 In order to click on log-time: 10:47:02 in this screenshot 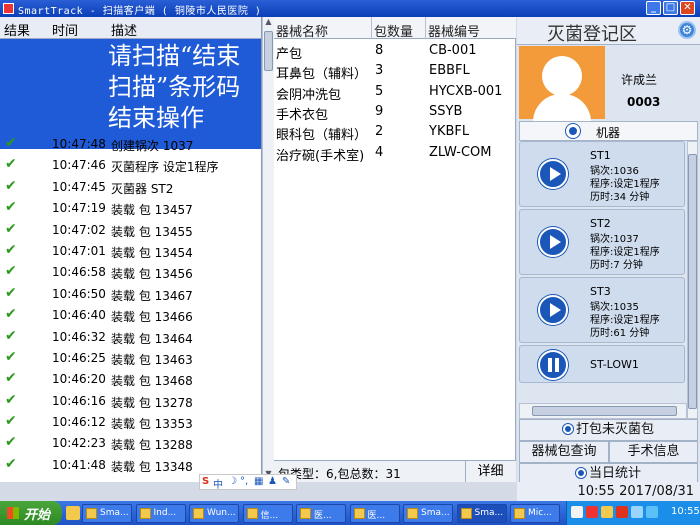, I will do `click(79, 229)`.